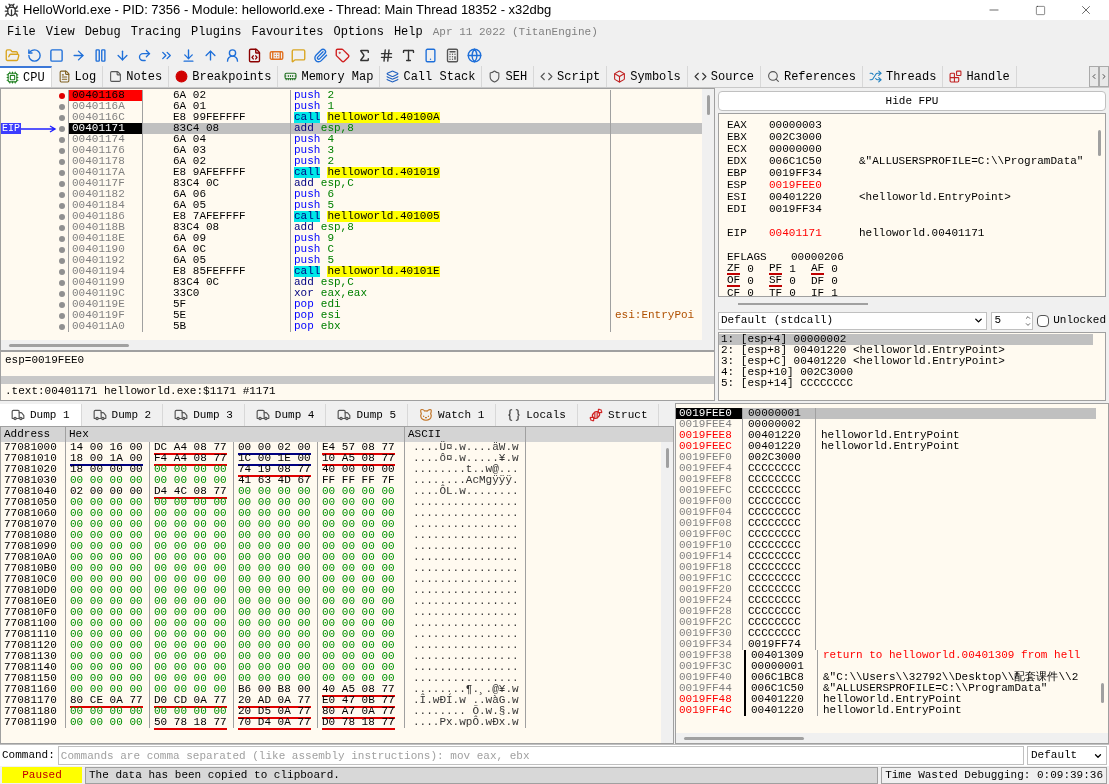 This screenshot has height=784, width=1109. What do you see at coordinates (886, 578) in the screenshot?
I see `stack-row: 0019FF1C CCCCCCCC` at bounding box center [886, 578].